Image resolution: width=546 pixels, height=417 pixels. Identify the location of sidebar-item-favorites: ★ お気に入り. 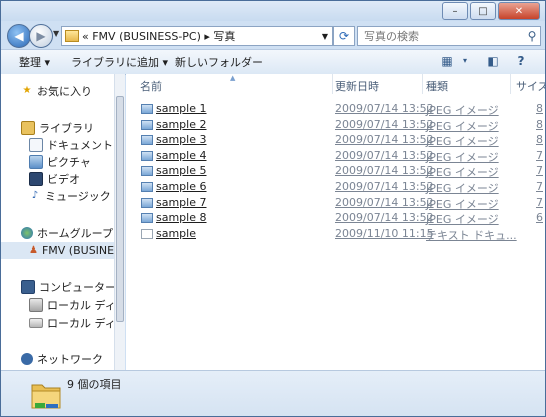
(56, 90).